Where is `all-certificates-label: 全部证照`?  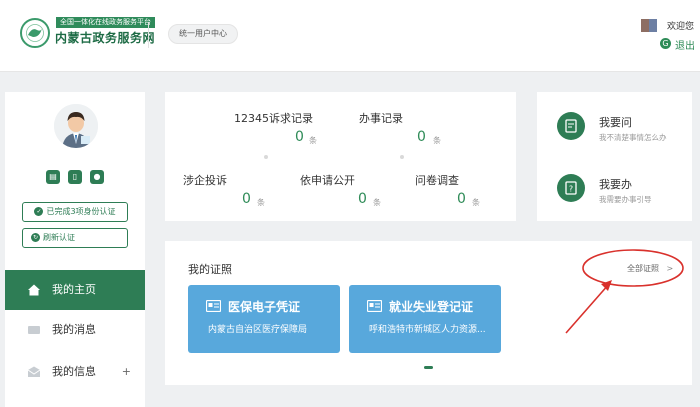
all-certificates-label: 全部证照 is located at coordinates (643, 268).